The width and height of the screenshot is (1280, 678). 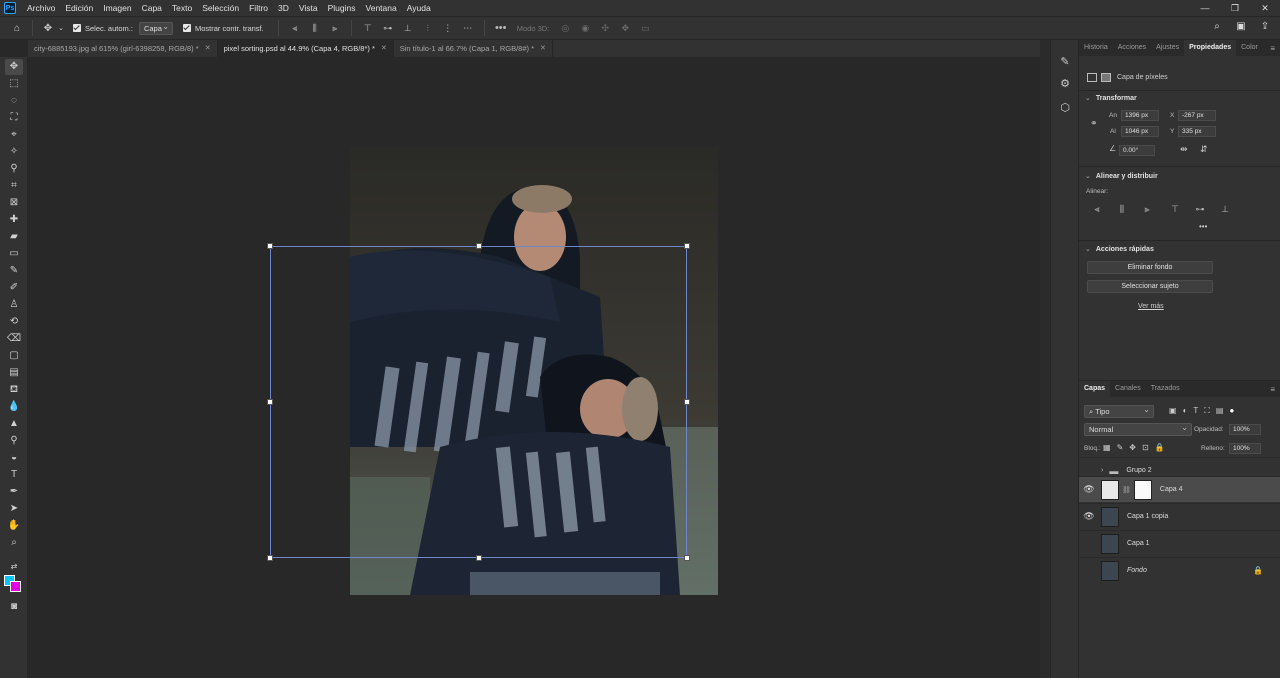 I want to click on move-tool-icon: ✥, so click(x=48, y=28).